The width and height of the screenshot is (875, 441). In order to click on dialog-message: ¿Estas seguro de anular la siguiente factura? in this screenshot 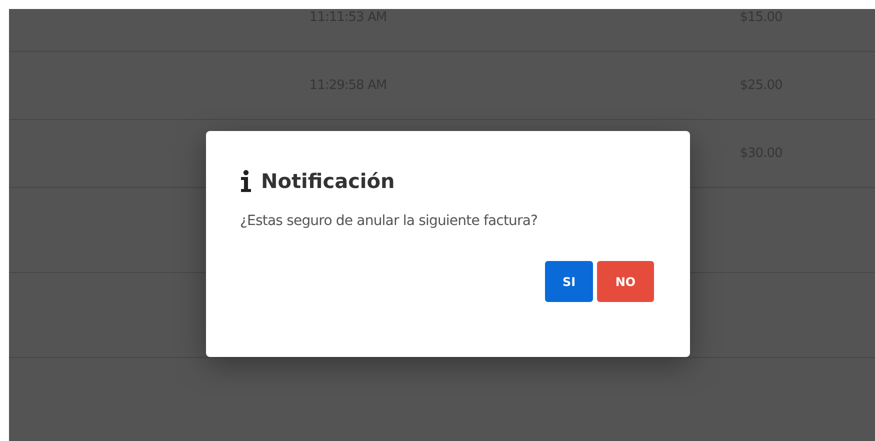, I will do `click(389, 221)`.